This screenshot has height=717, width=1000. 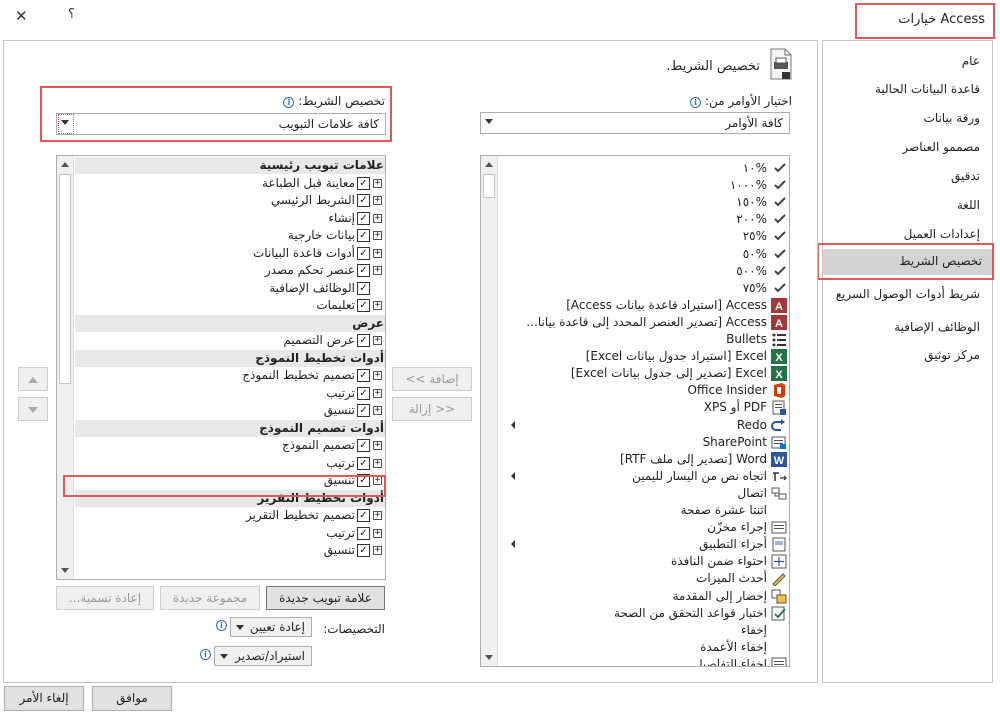 I want to click on ribbon-scrollbar, so click(x=65, y=367).